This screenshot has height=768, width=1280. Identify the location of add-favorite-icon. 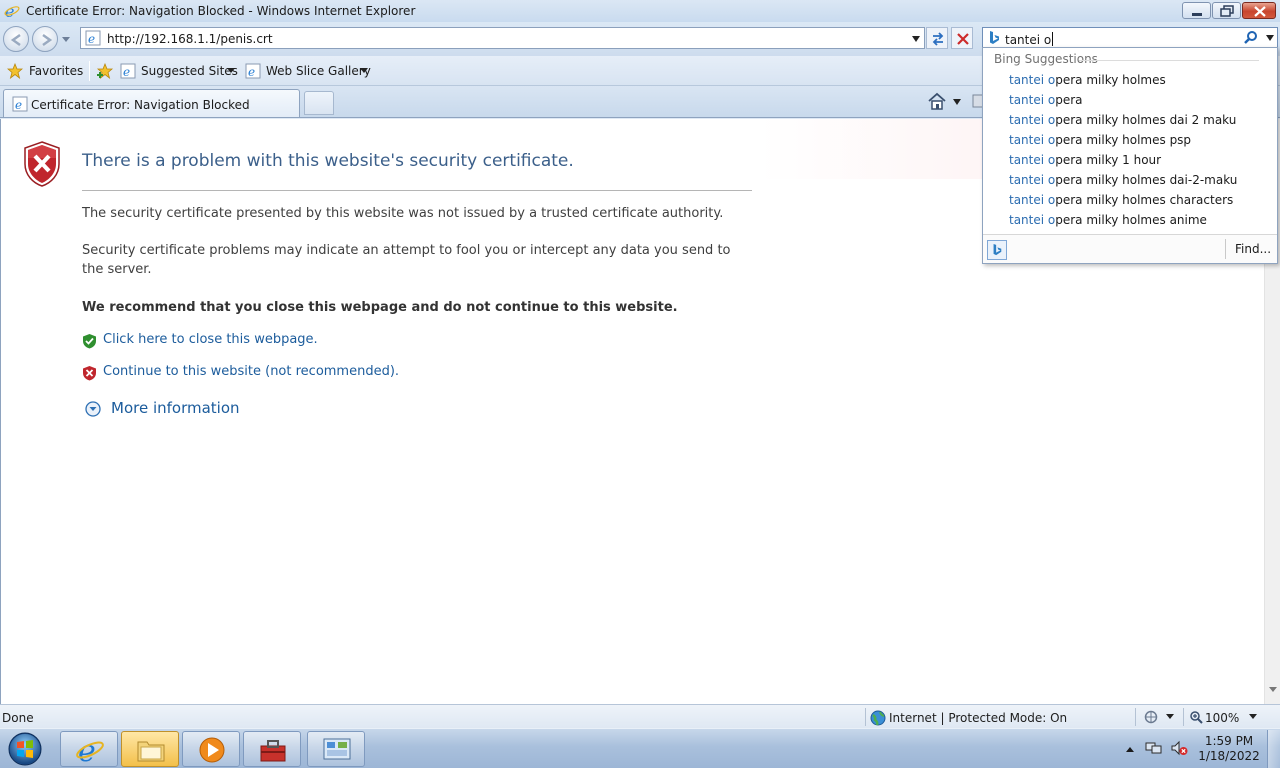
(105, 71).